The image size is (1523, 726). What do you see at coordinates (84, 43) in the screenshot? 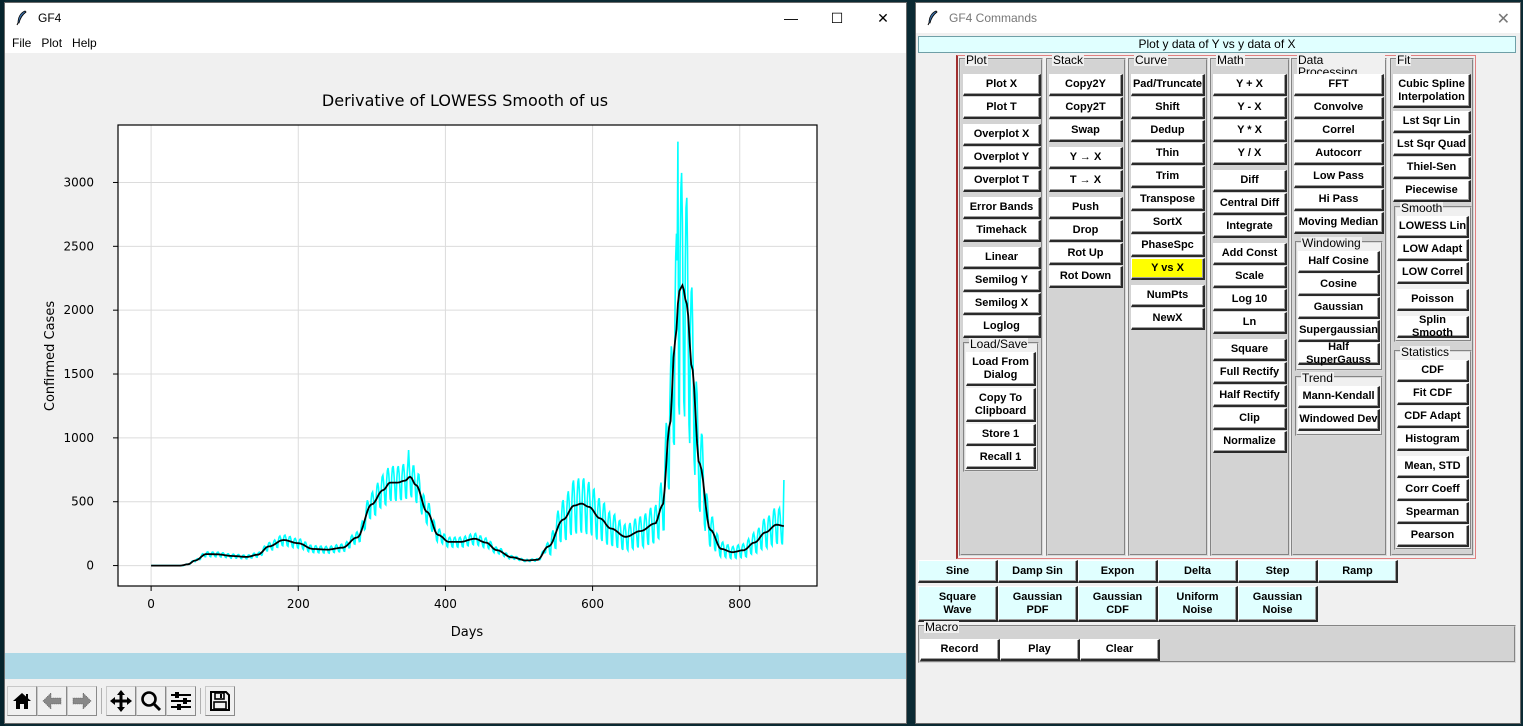
I see `menu-help: Help` at bounding box center [84, 43].